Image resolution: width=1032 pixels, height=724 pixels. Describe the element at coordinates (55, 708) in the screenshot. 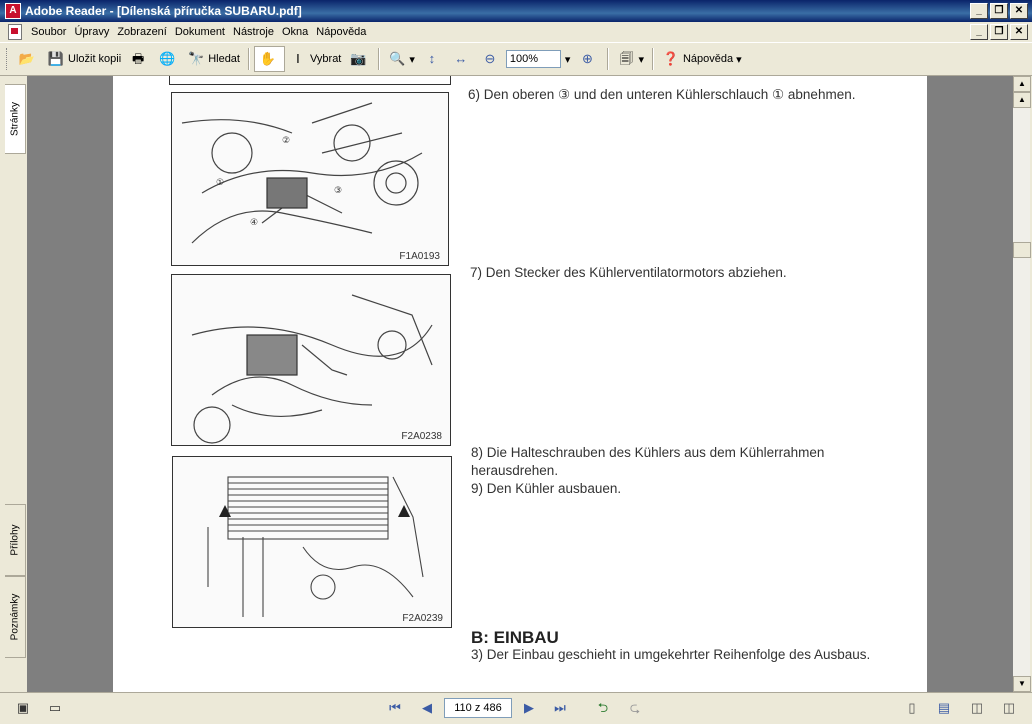

I see `toggle-toolbar-button: ▭` at that location.